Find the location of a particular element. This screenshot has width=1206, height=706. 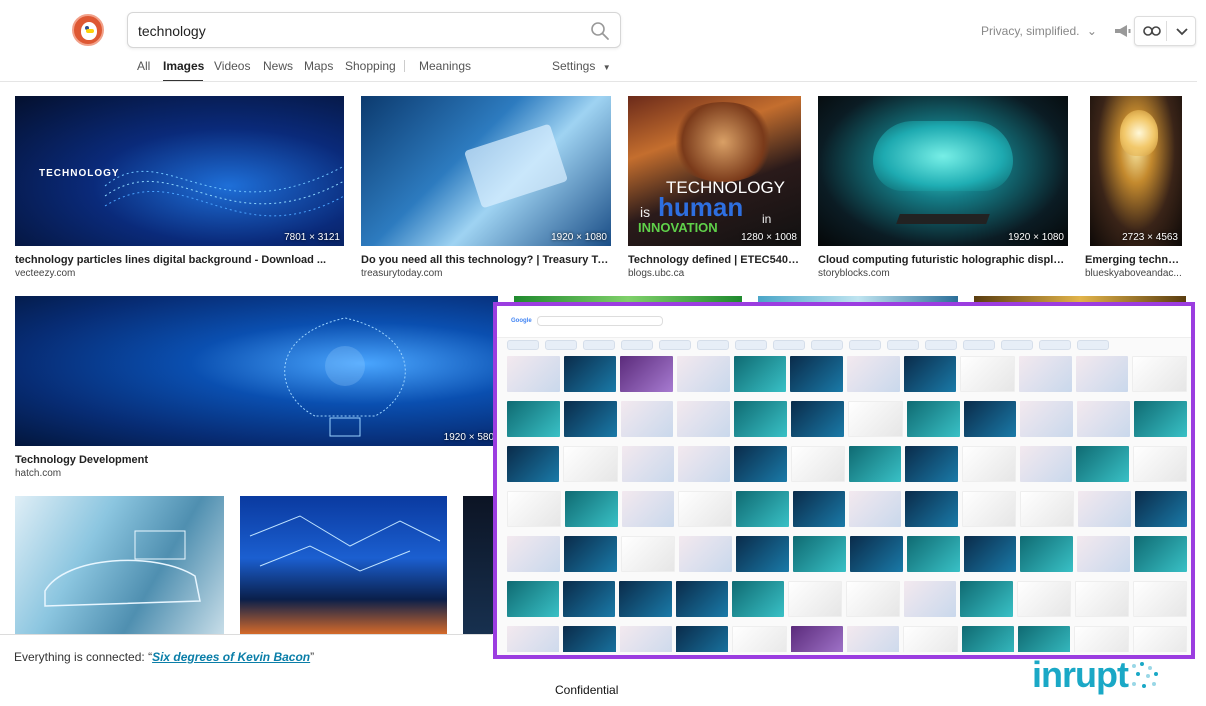

result-source: treasurytoday.com is located at coordinates (486, 273).